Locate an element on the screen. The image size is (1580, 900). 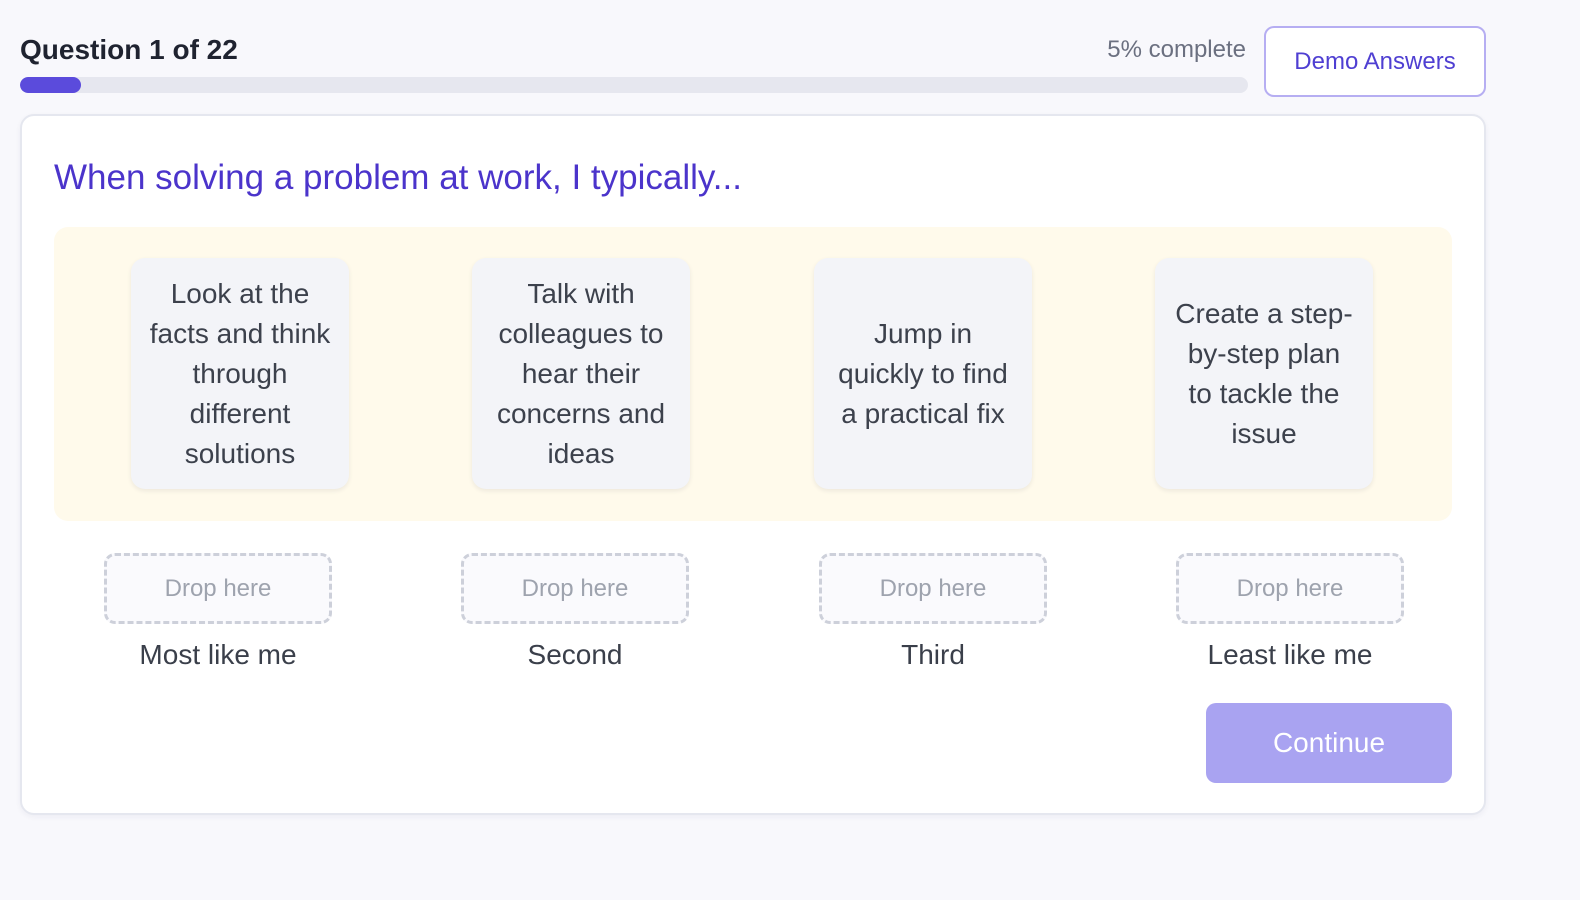
rank-slot-second: Drop here Second is located at coordinates (575, 612).